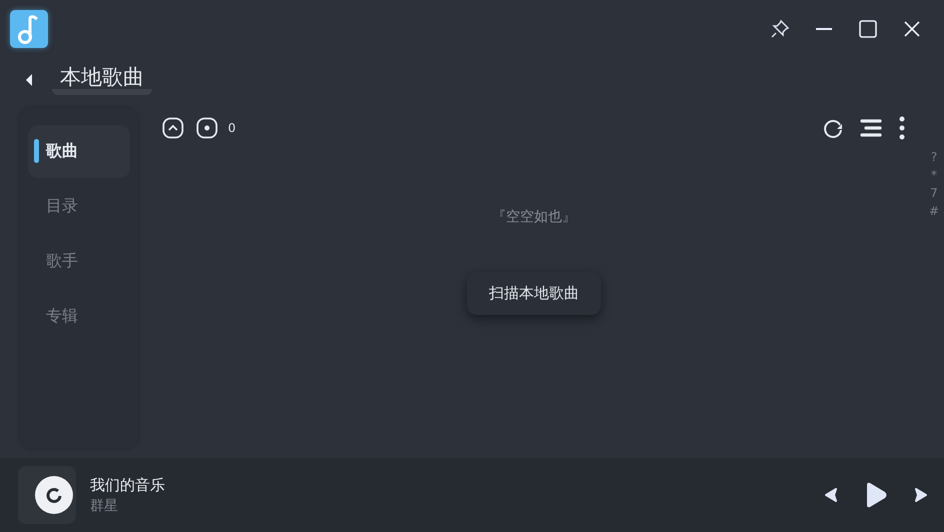 The height and width of the screenshot is (532, 944). Describe the element at coordinates (104, 505) in the screenshot. I see `song-artist: 群星` at that location.